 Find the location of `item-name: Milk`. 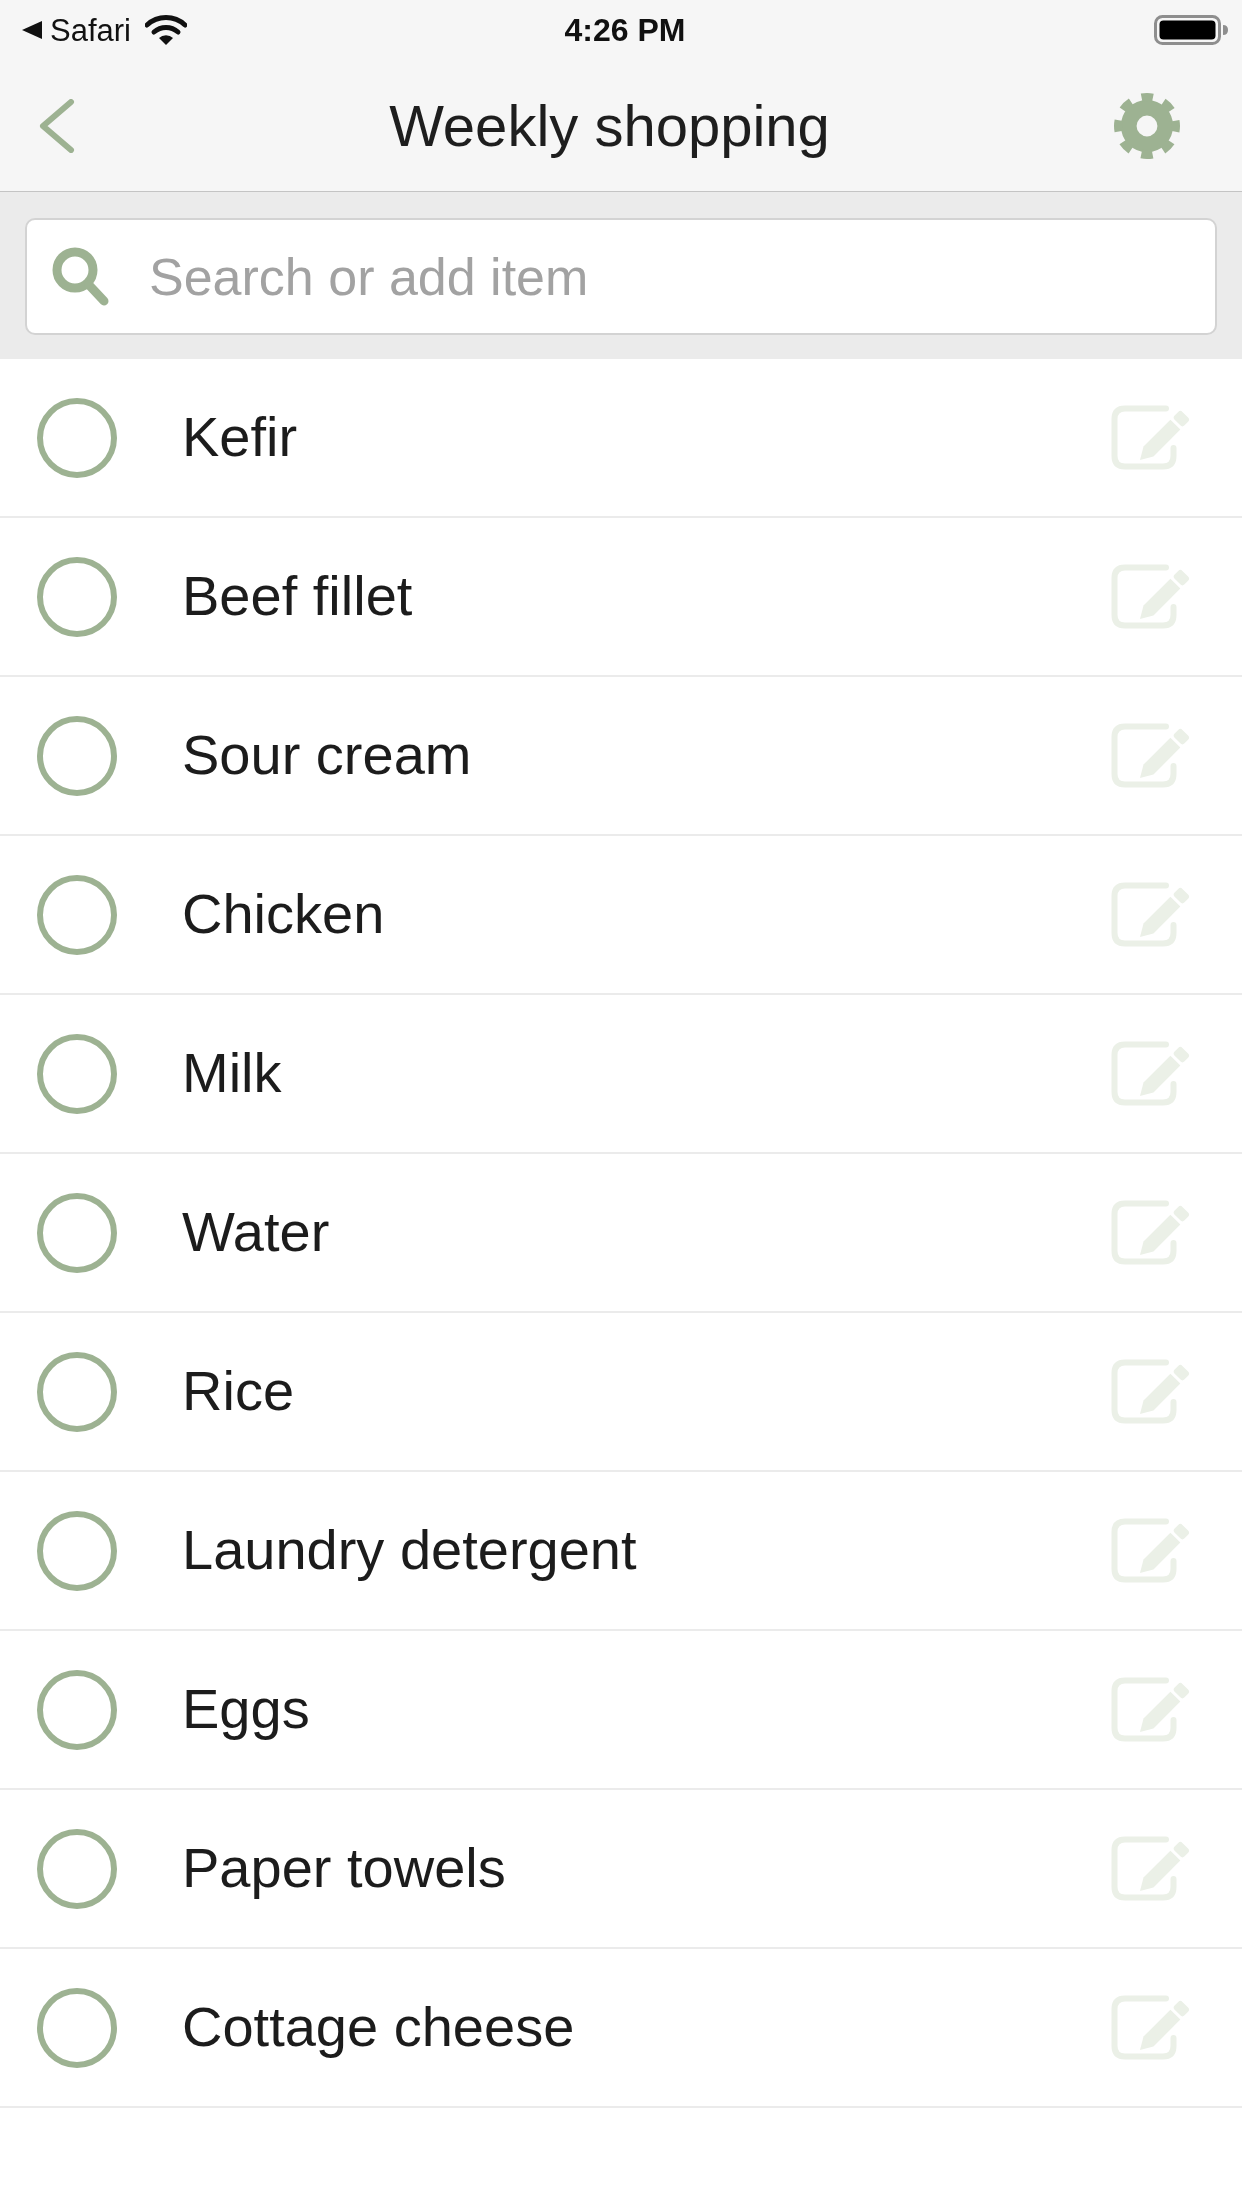

item-name: Milk is located at coordinates (232, 1073).